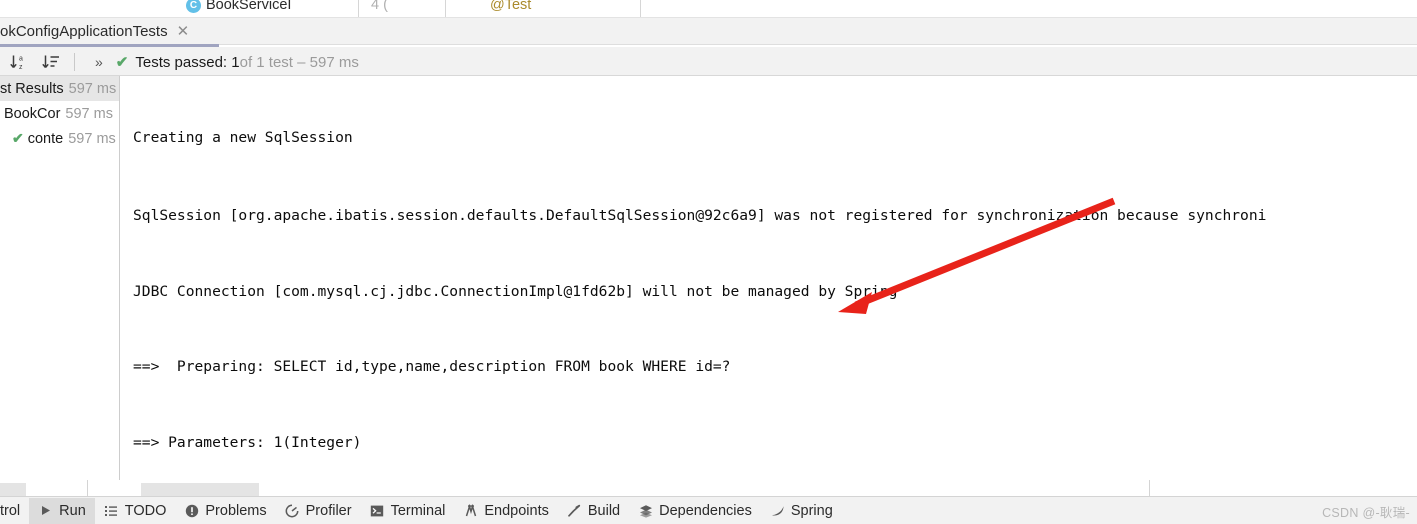 This screenshot has height=524, width=1417. I want to click on expand-chevrons-icon: », so click(99, 62).